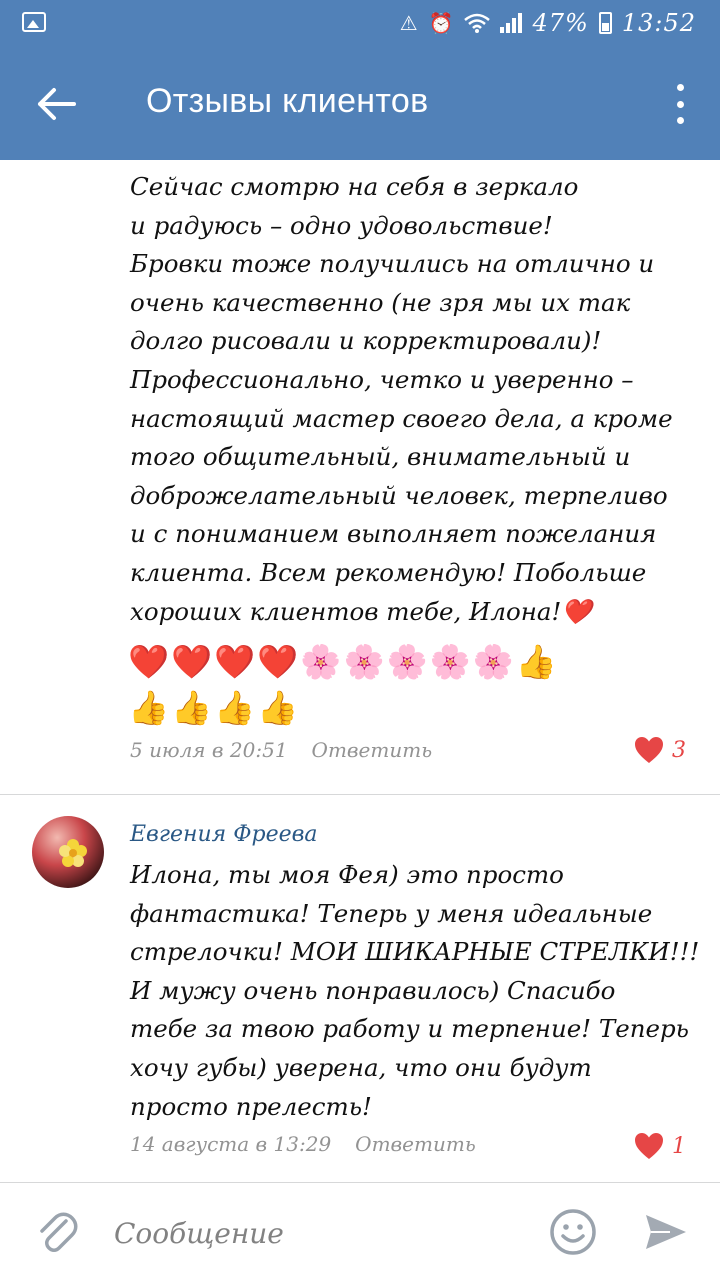 Image resolution: width=720 pixels, height=1280 pixels. What do you see at coordinates (560, 23) in the screenshot?
I see `battery-percent: 47%` at bounding box center [560, 23].